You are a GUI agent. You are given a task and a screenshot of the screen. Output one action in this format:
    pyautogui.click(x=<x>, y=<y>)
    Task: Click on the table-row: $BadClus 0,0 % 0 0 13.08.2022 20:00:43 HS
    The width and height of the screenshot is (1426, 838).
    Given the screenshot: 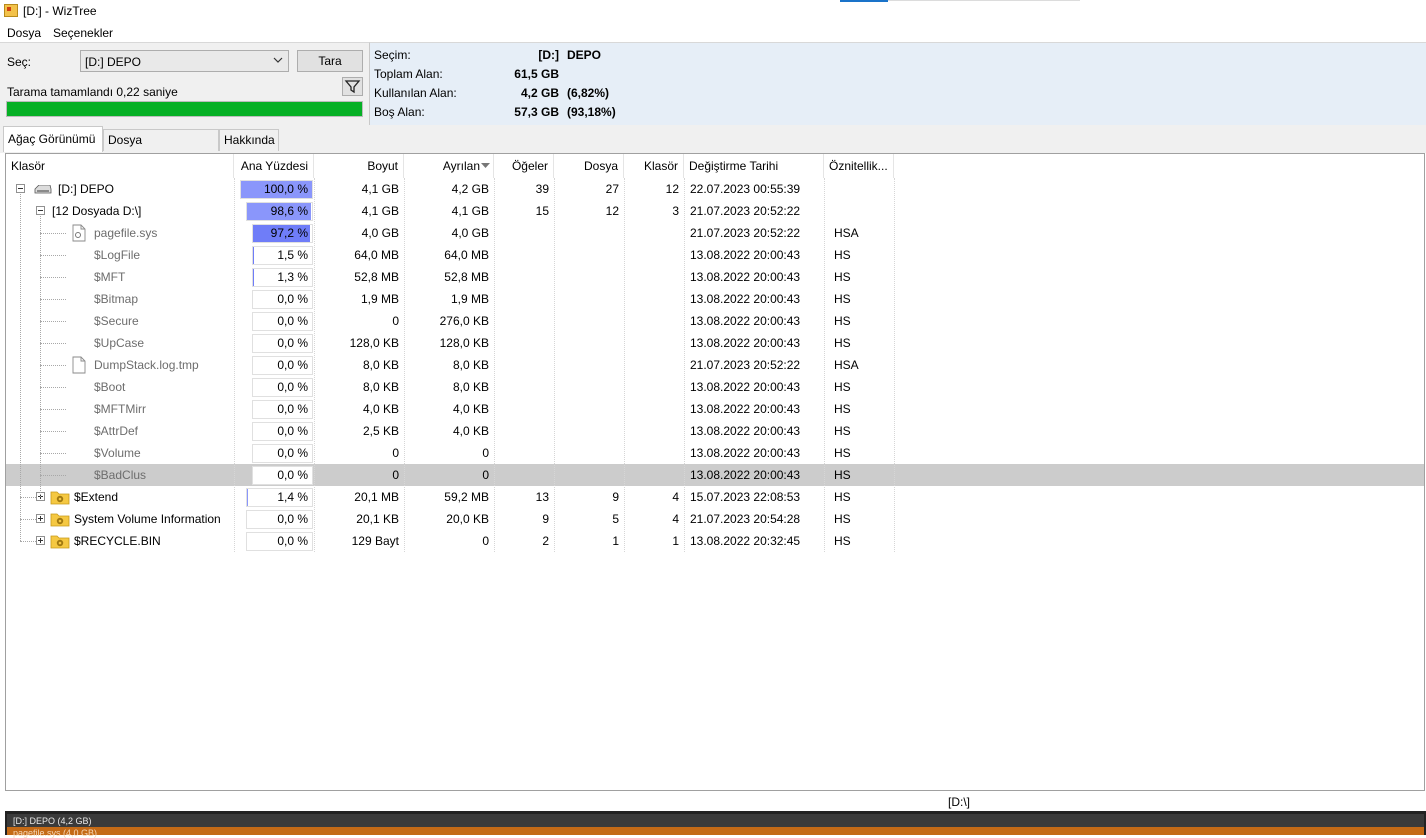 What is the action you would take?
    pyautogui.click(x=715, y=475)
    